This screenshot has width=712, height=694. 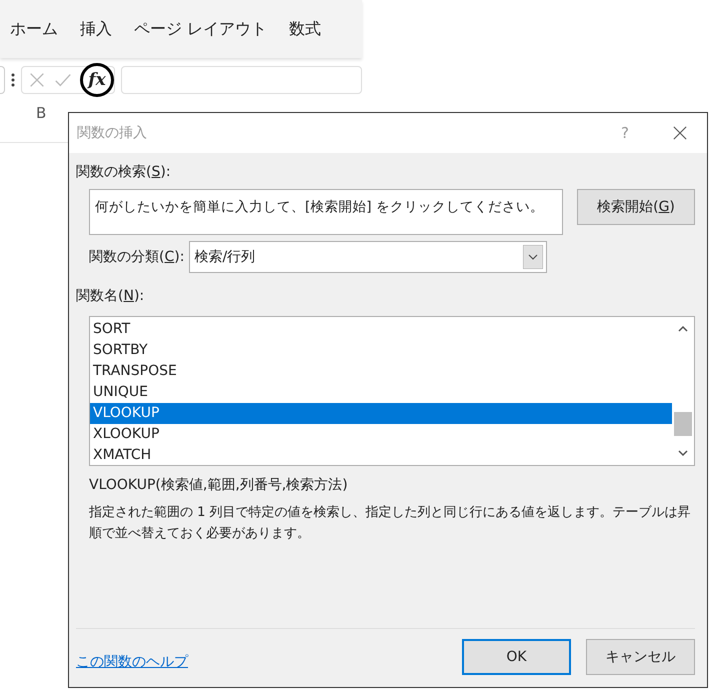 What do you see at coordinates (2, 80) in the screenshot?
I see `name-box` at bounding box center [2, 80].